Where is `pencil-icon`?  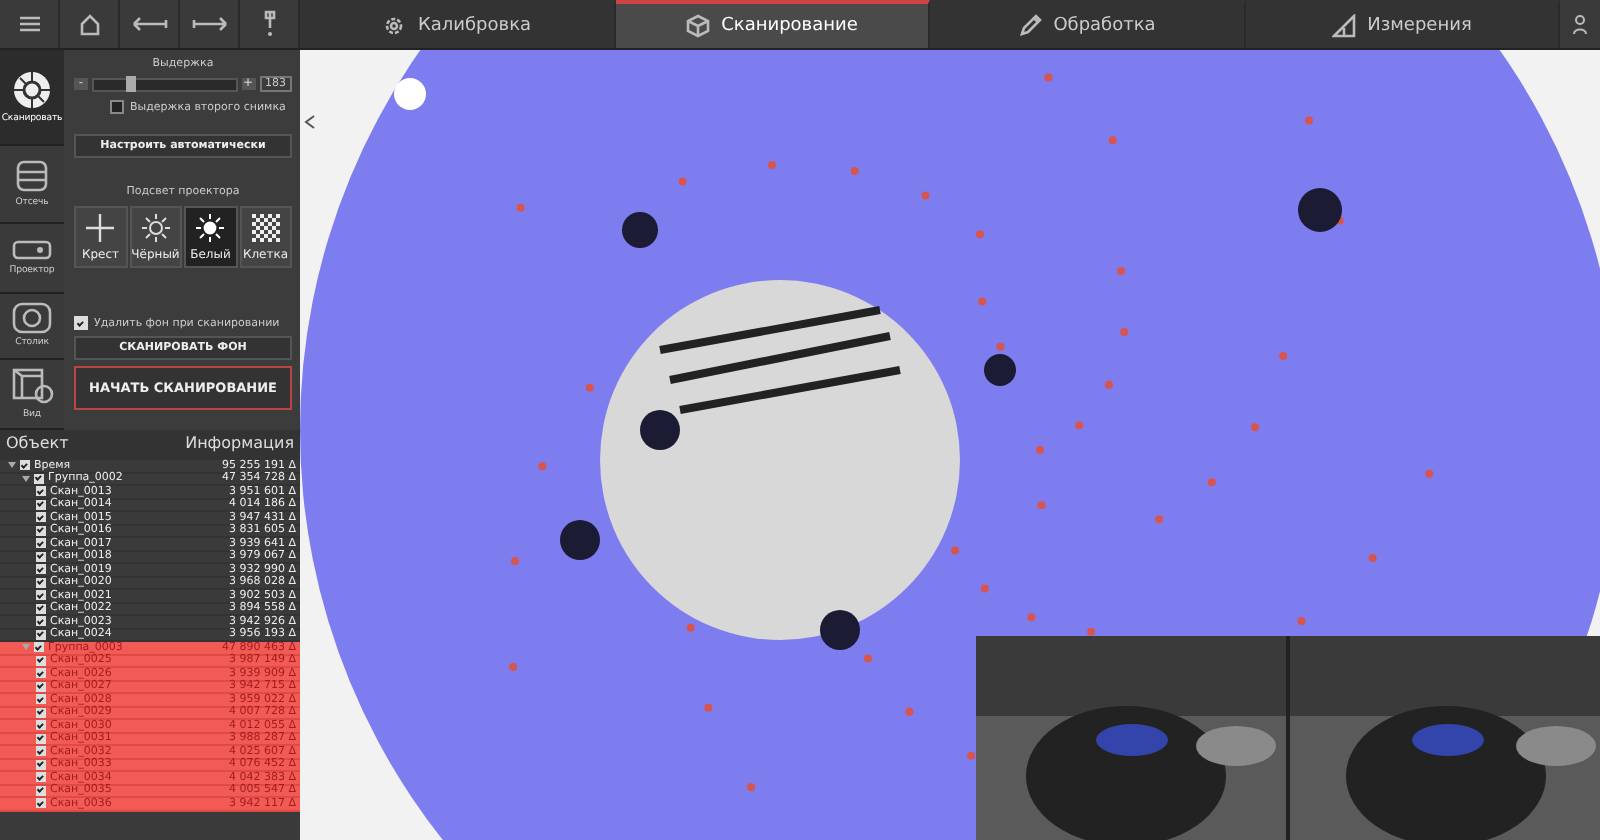
pencil-icon is located at coordinates (1029, 26).